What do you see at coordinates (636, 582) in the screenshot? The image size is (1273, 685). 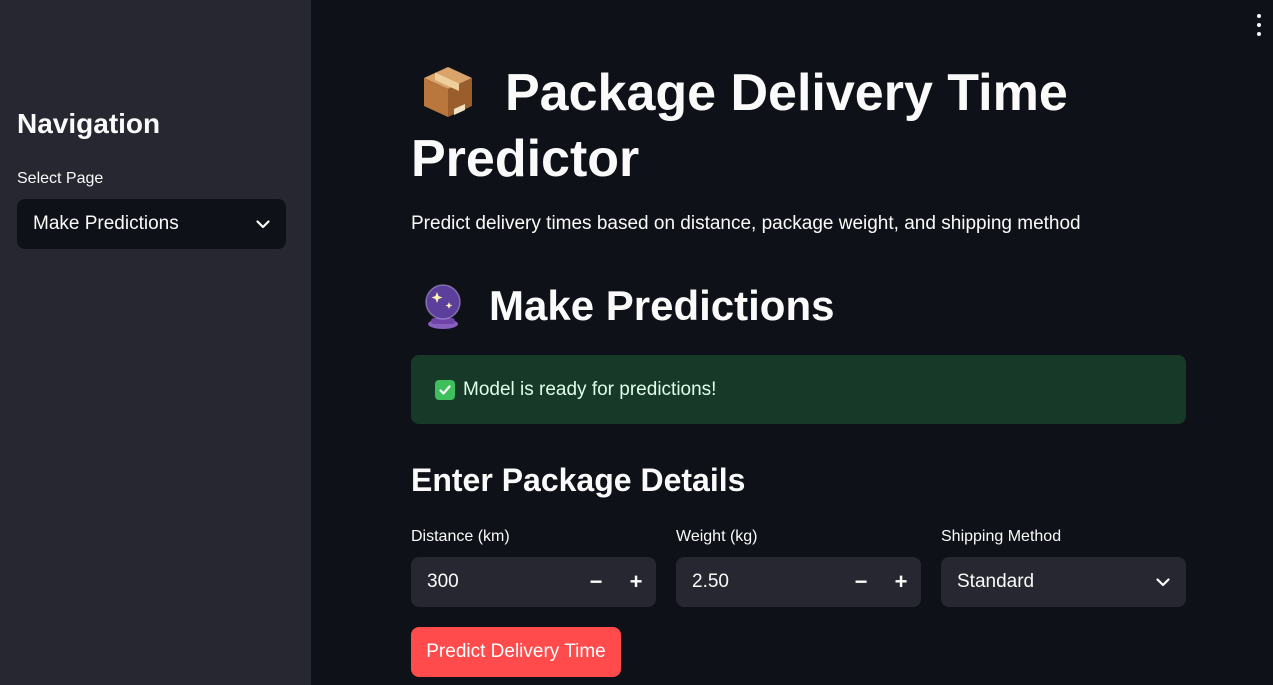 I see `distance-increment-button: +` at bounding box center [636, 582].